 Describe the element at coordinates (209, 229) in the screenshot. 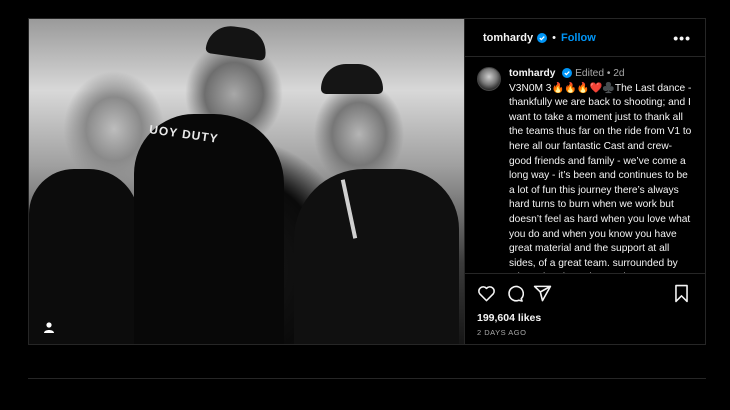

I see `photo-person-middle` at that location.